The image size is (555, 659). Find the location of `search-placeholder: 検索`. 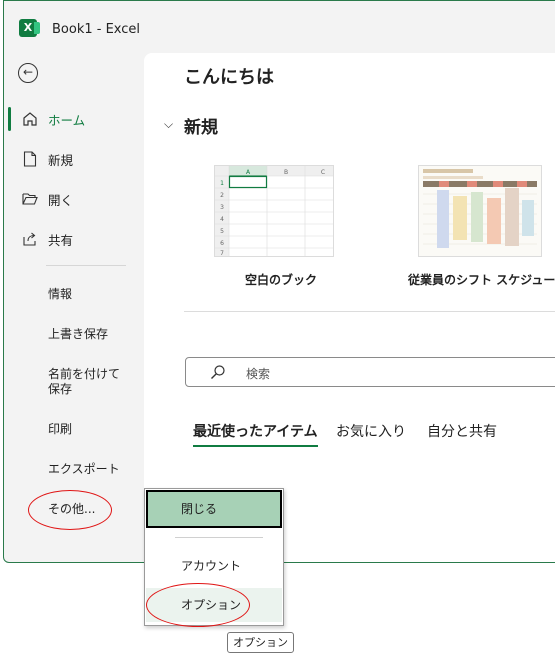

search-placeholder: 検索 is located at coordinates (258, 374).